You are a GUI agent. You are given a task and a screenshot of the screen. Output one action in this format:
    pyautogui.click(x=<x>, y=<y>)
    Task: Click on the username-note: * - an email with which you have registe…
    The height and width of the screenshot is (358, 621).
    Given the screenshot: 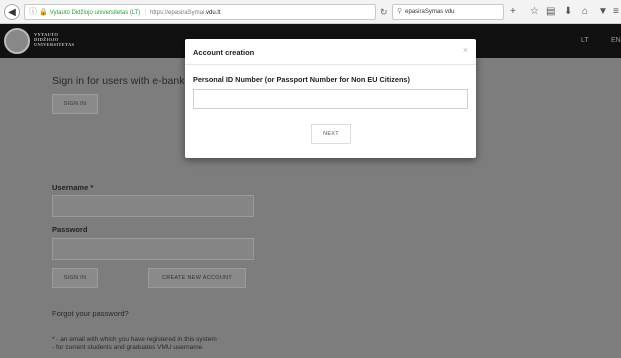 What is the action you would take?
    pyautogui.click(x=134, y=343)
    